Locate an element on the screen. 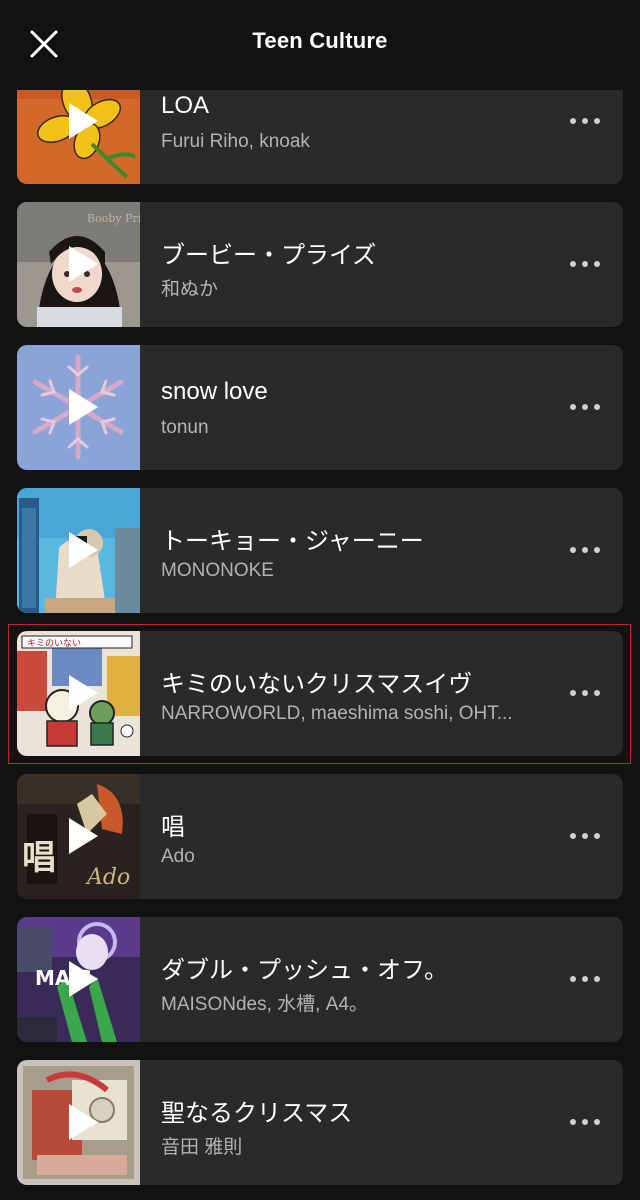 This screenshot has width=640, height=1200. track-meta: ブービー・プライズ 和ぬか is located at coordinates (356, 264).